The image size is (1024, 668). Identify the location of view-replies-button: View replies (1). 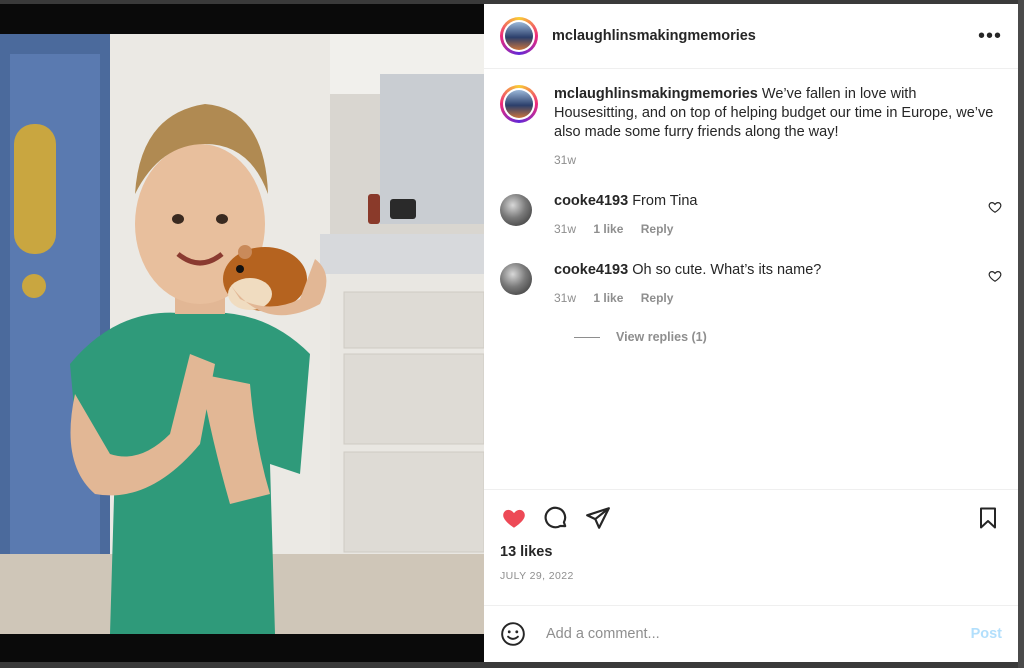
(788, 337).